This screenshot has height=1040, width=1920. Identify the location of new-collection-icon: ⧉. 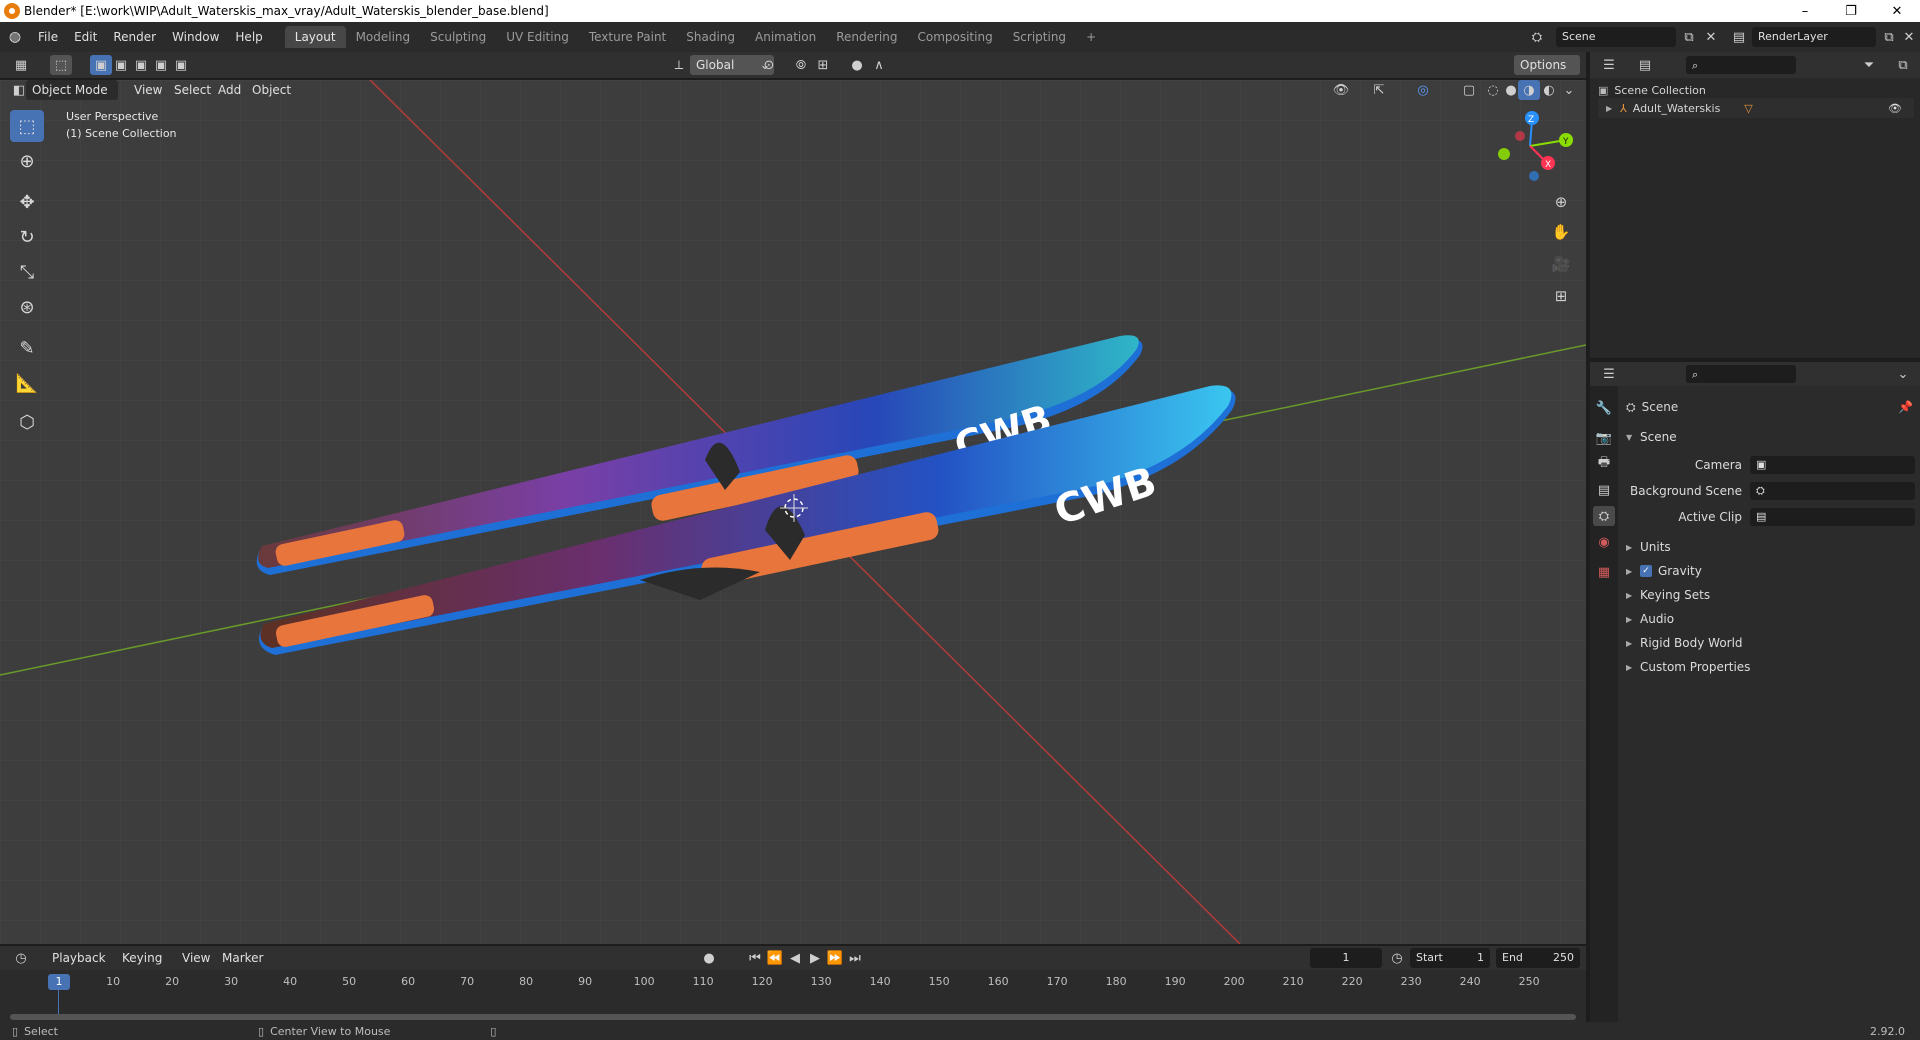
(1903, 65).